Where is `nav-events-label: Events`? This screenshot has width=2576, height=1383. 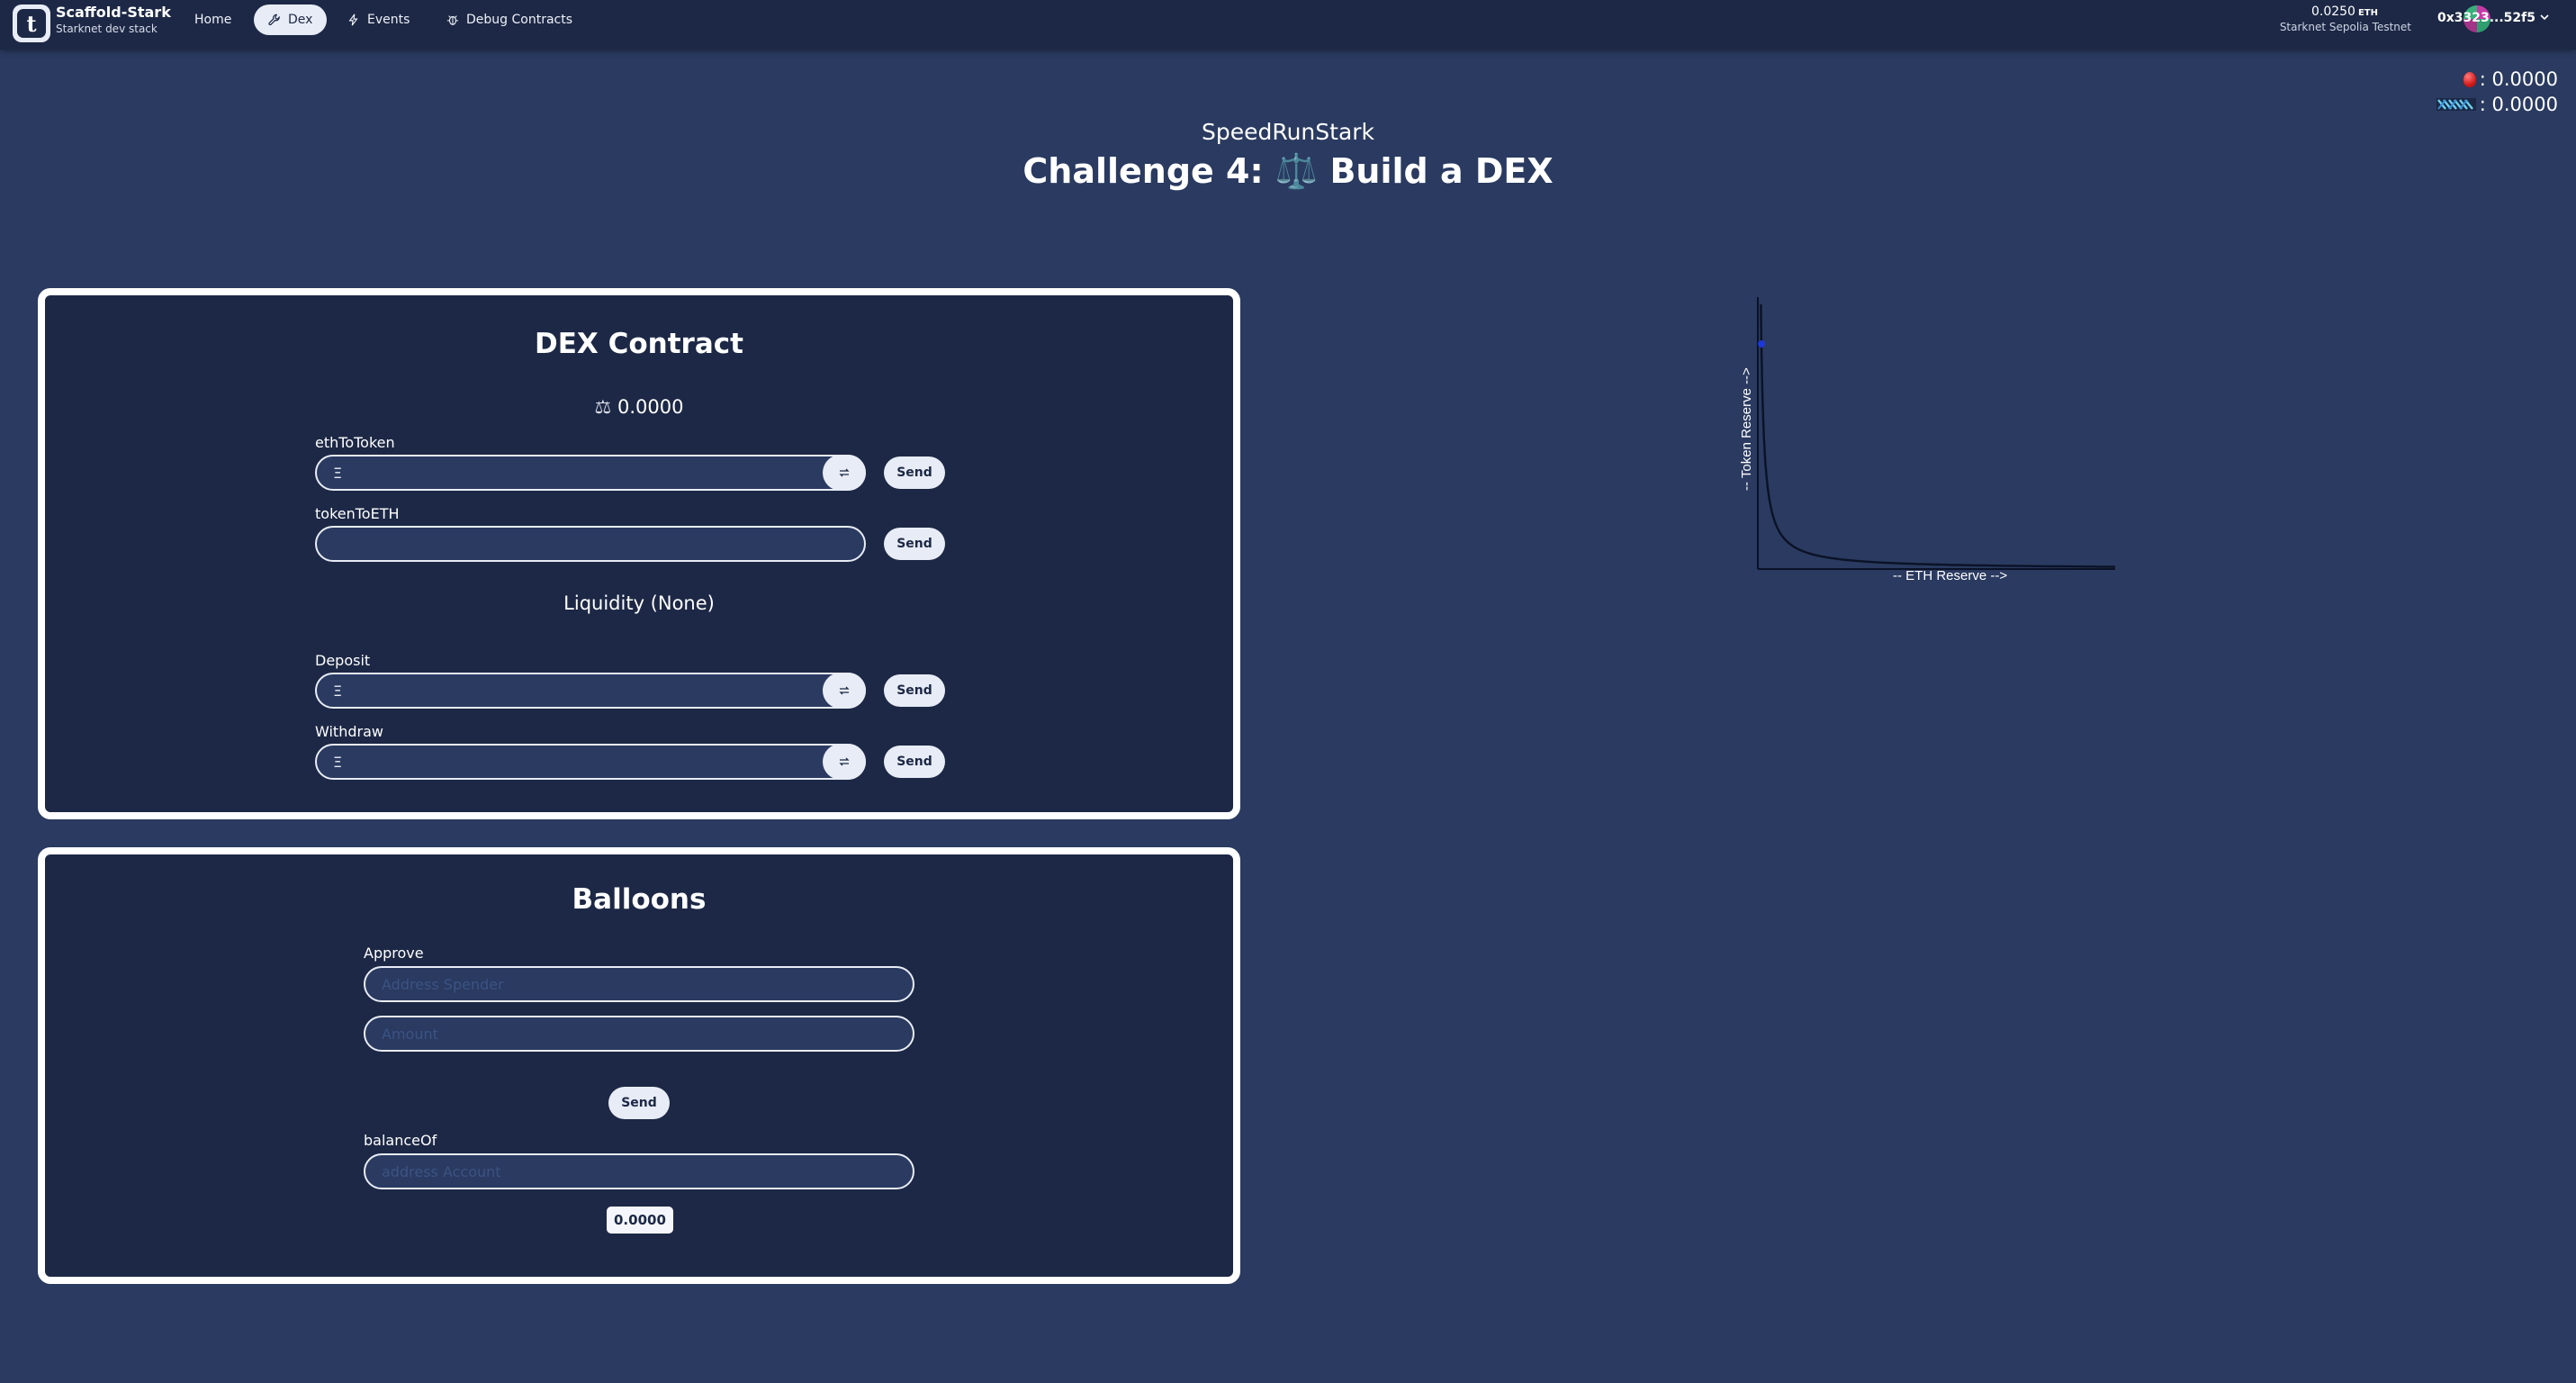
nav-events-label: Events is located at coordinates (388, 20).